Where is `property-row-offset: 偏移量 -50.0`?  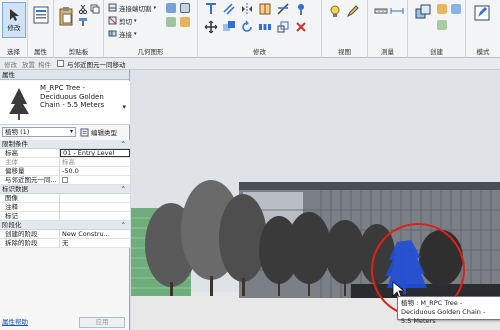 property-row-offset: 偏移量 -50.0 is located at coordinates (65, 171).